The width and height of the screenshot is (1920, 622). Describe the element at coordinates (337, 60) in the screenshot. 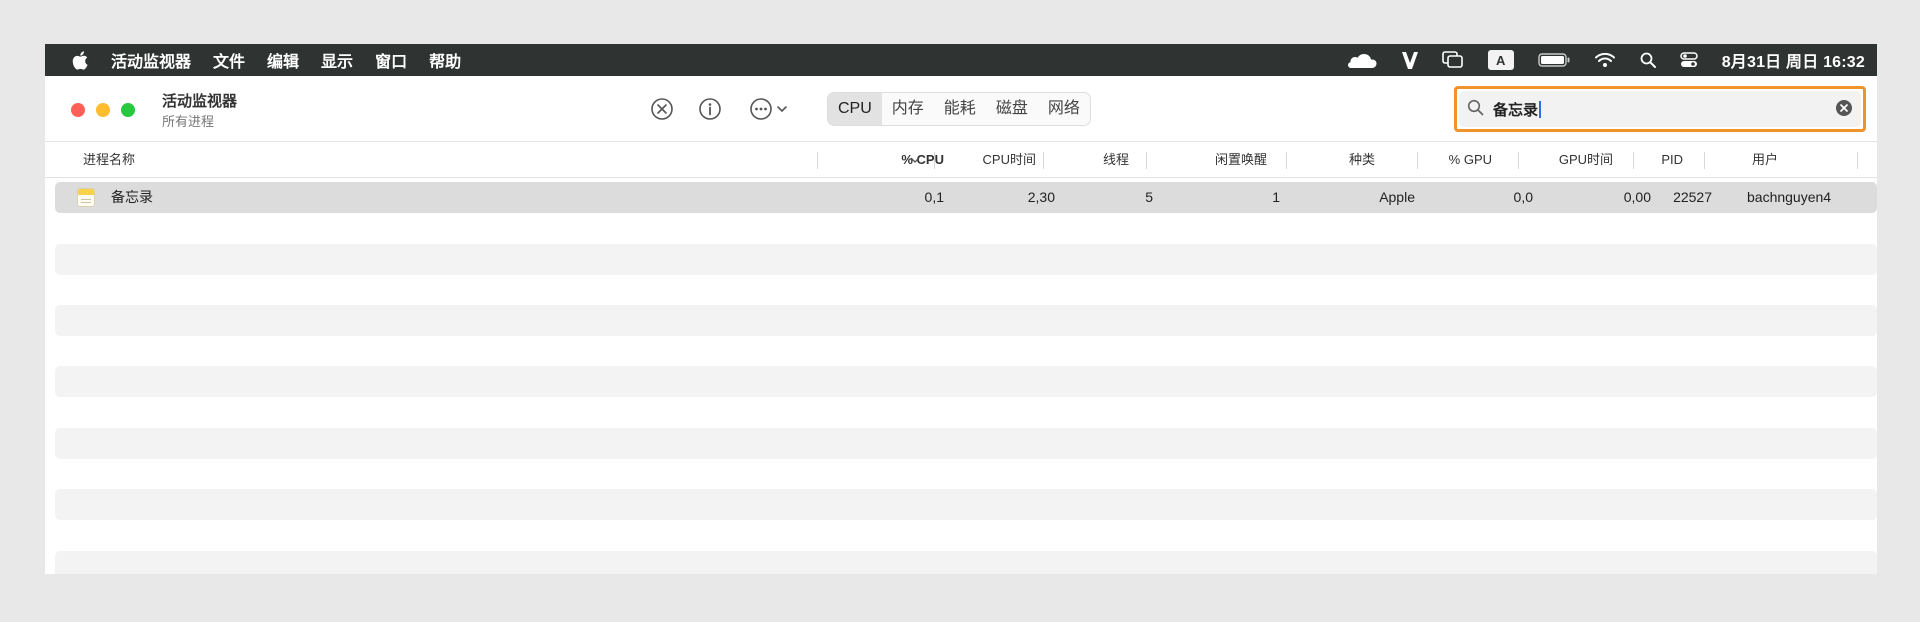

I see `menu-view: 显示` at that location.